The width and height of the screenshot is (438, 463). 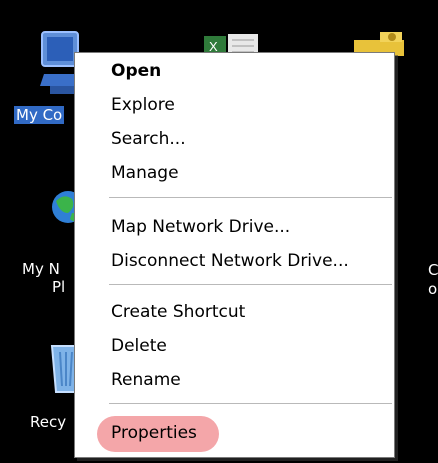 What do you see at coordinates (41, 385) in the screenshot?
I see `recycle-bin-desktop-item: Recy` at bounding box center [41, 385].